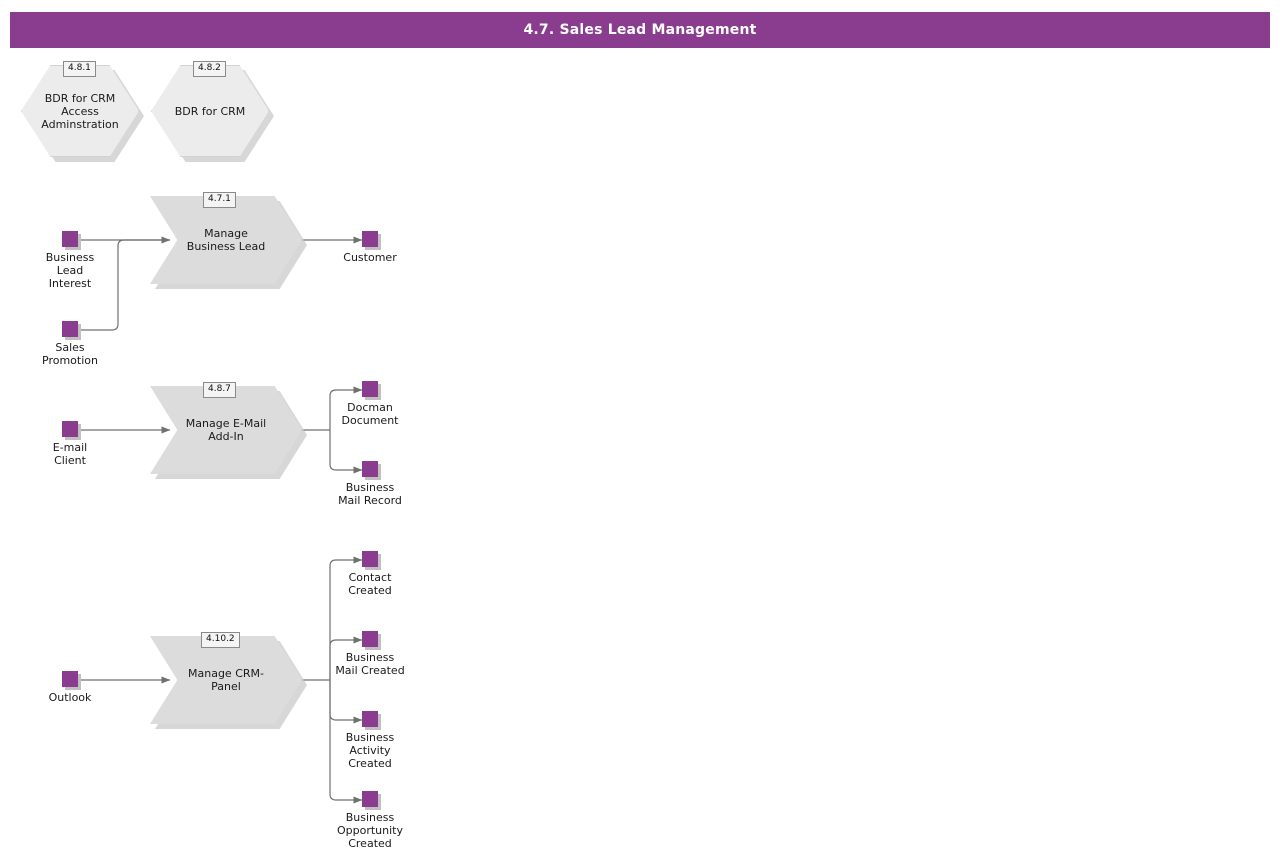 The height and width of the screenshot is (864, 1280). What do you see at coordinates (370, 664) in the screenshot?
I see `object-node-label: Business Mail Created` at bounding box center [370, 664].